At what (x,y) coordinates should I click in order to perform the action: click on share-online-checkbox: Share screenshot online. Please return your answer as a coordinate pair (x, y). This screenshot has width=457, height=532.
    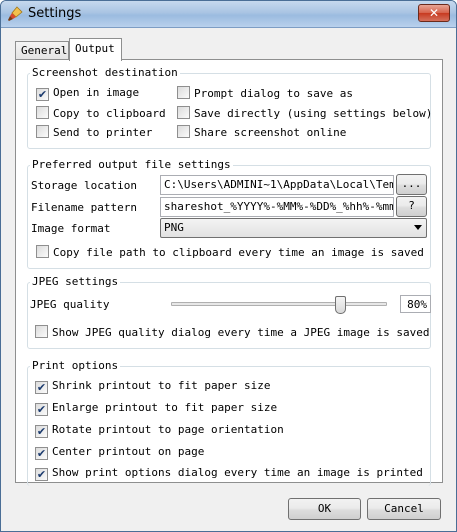
    Looking at the image, I should click on (261, 133).